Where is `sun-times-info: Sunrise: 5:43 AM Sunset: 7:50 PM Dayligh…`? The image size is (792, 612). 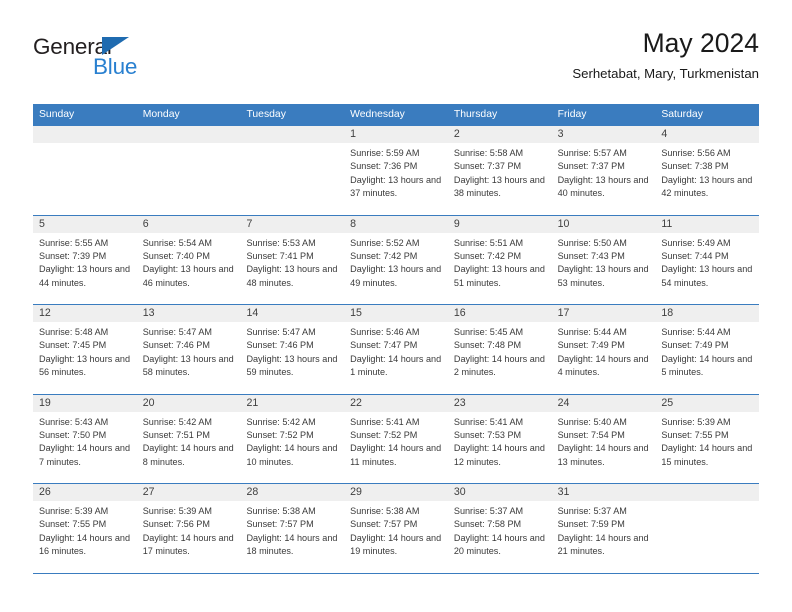
sun-times-info: Sunrise: 5:43 AM Sunset: 7:50 PM Dayligh… is located at coordinates (84, 441).